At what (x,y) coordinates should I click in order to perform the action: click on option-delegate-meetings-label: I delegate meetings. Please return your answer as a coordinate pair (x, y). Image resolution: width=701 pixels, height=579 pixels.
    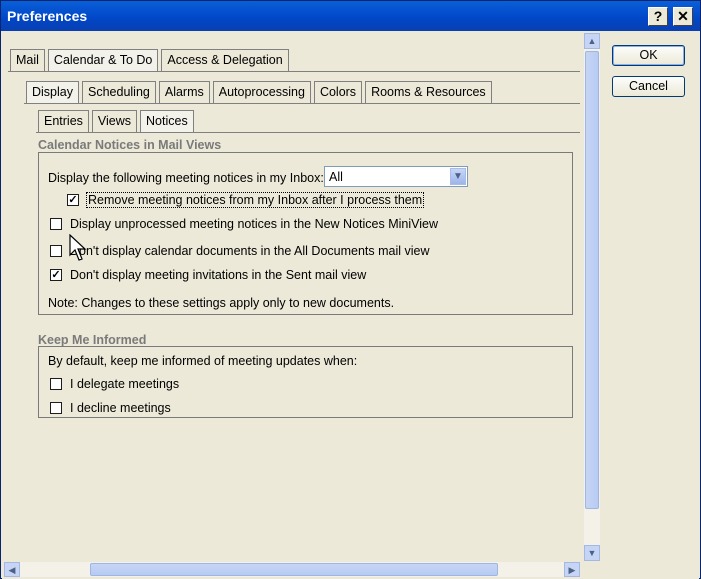
    Looking at the image, I should click on (125, 384).